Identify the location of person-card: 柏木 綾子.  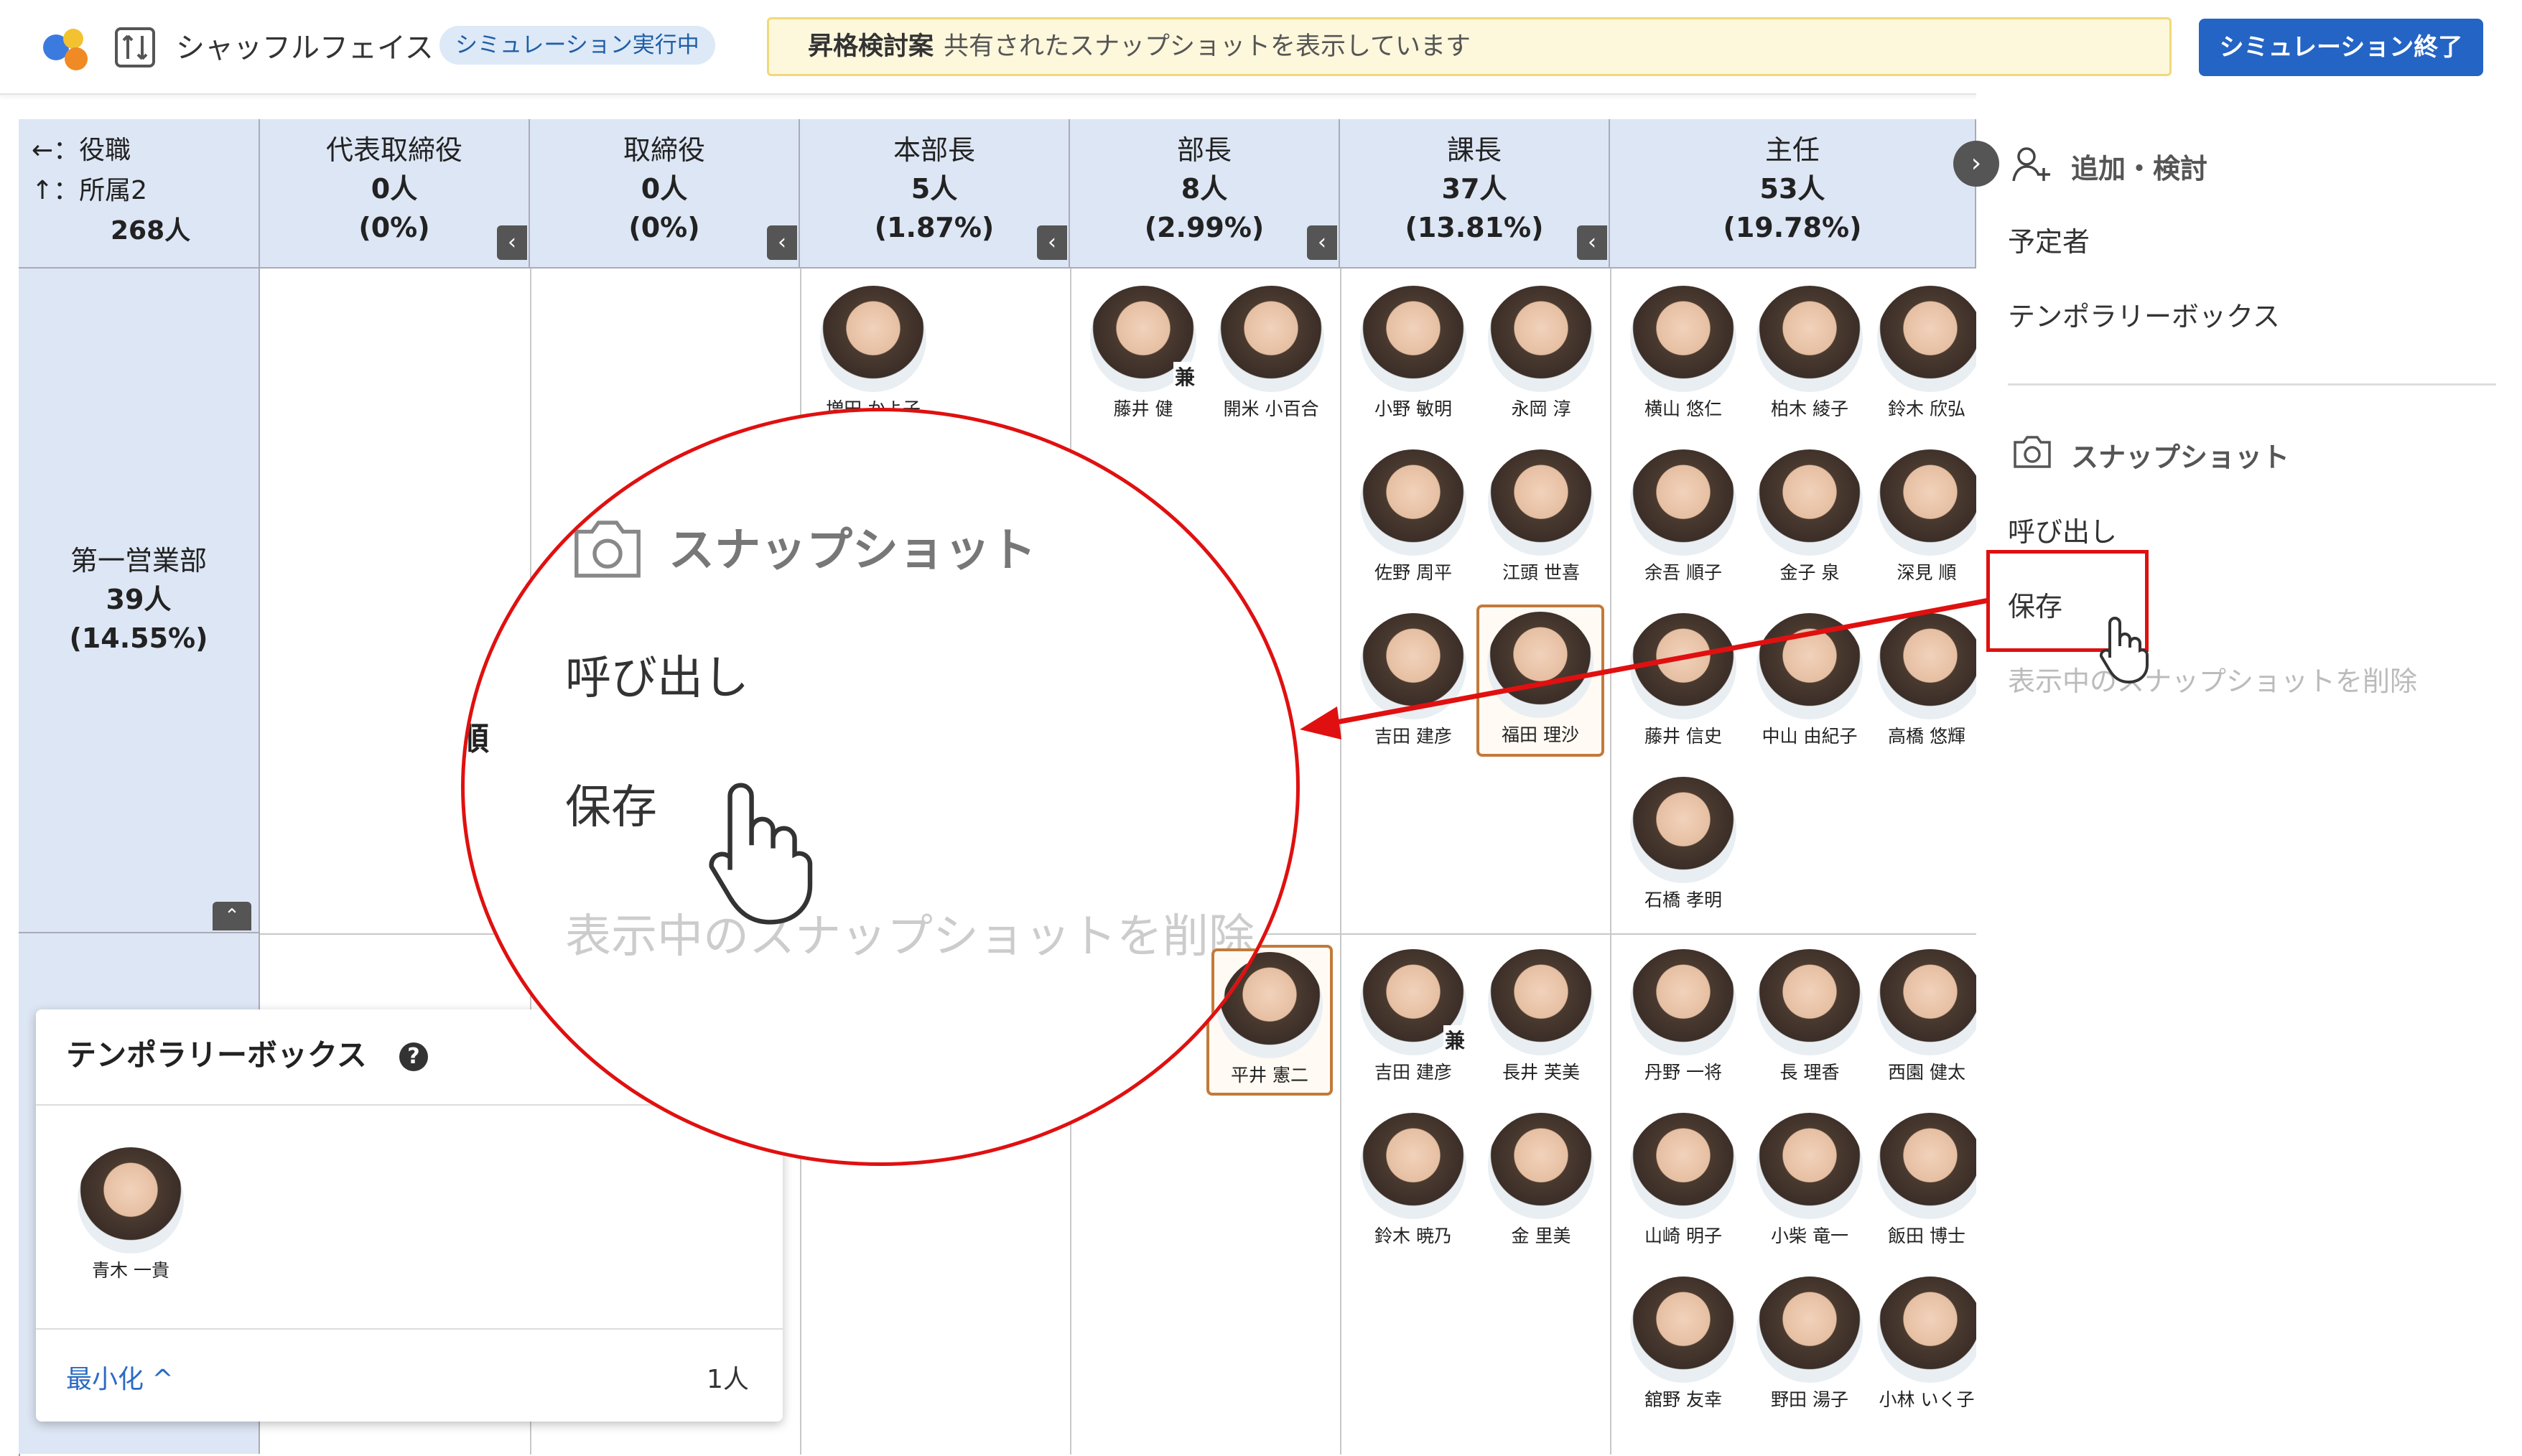
(1810, 358).